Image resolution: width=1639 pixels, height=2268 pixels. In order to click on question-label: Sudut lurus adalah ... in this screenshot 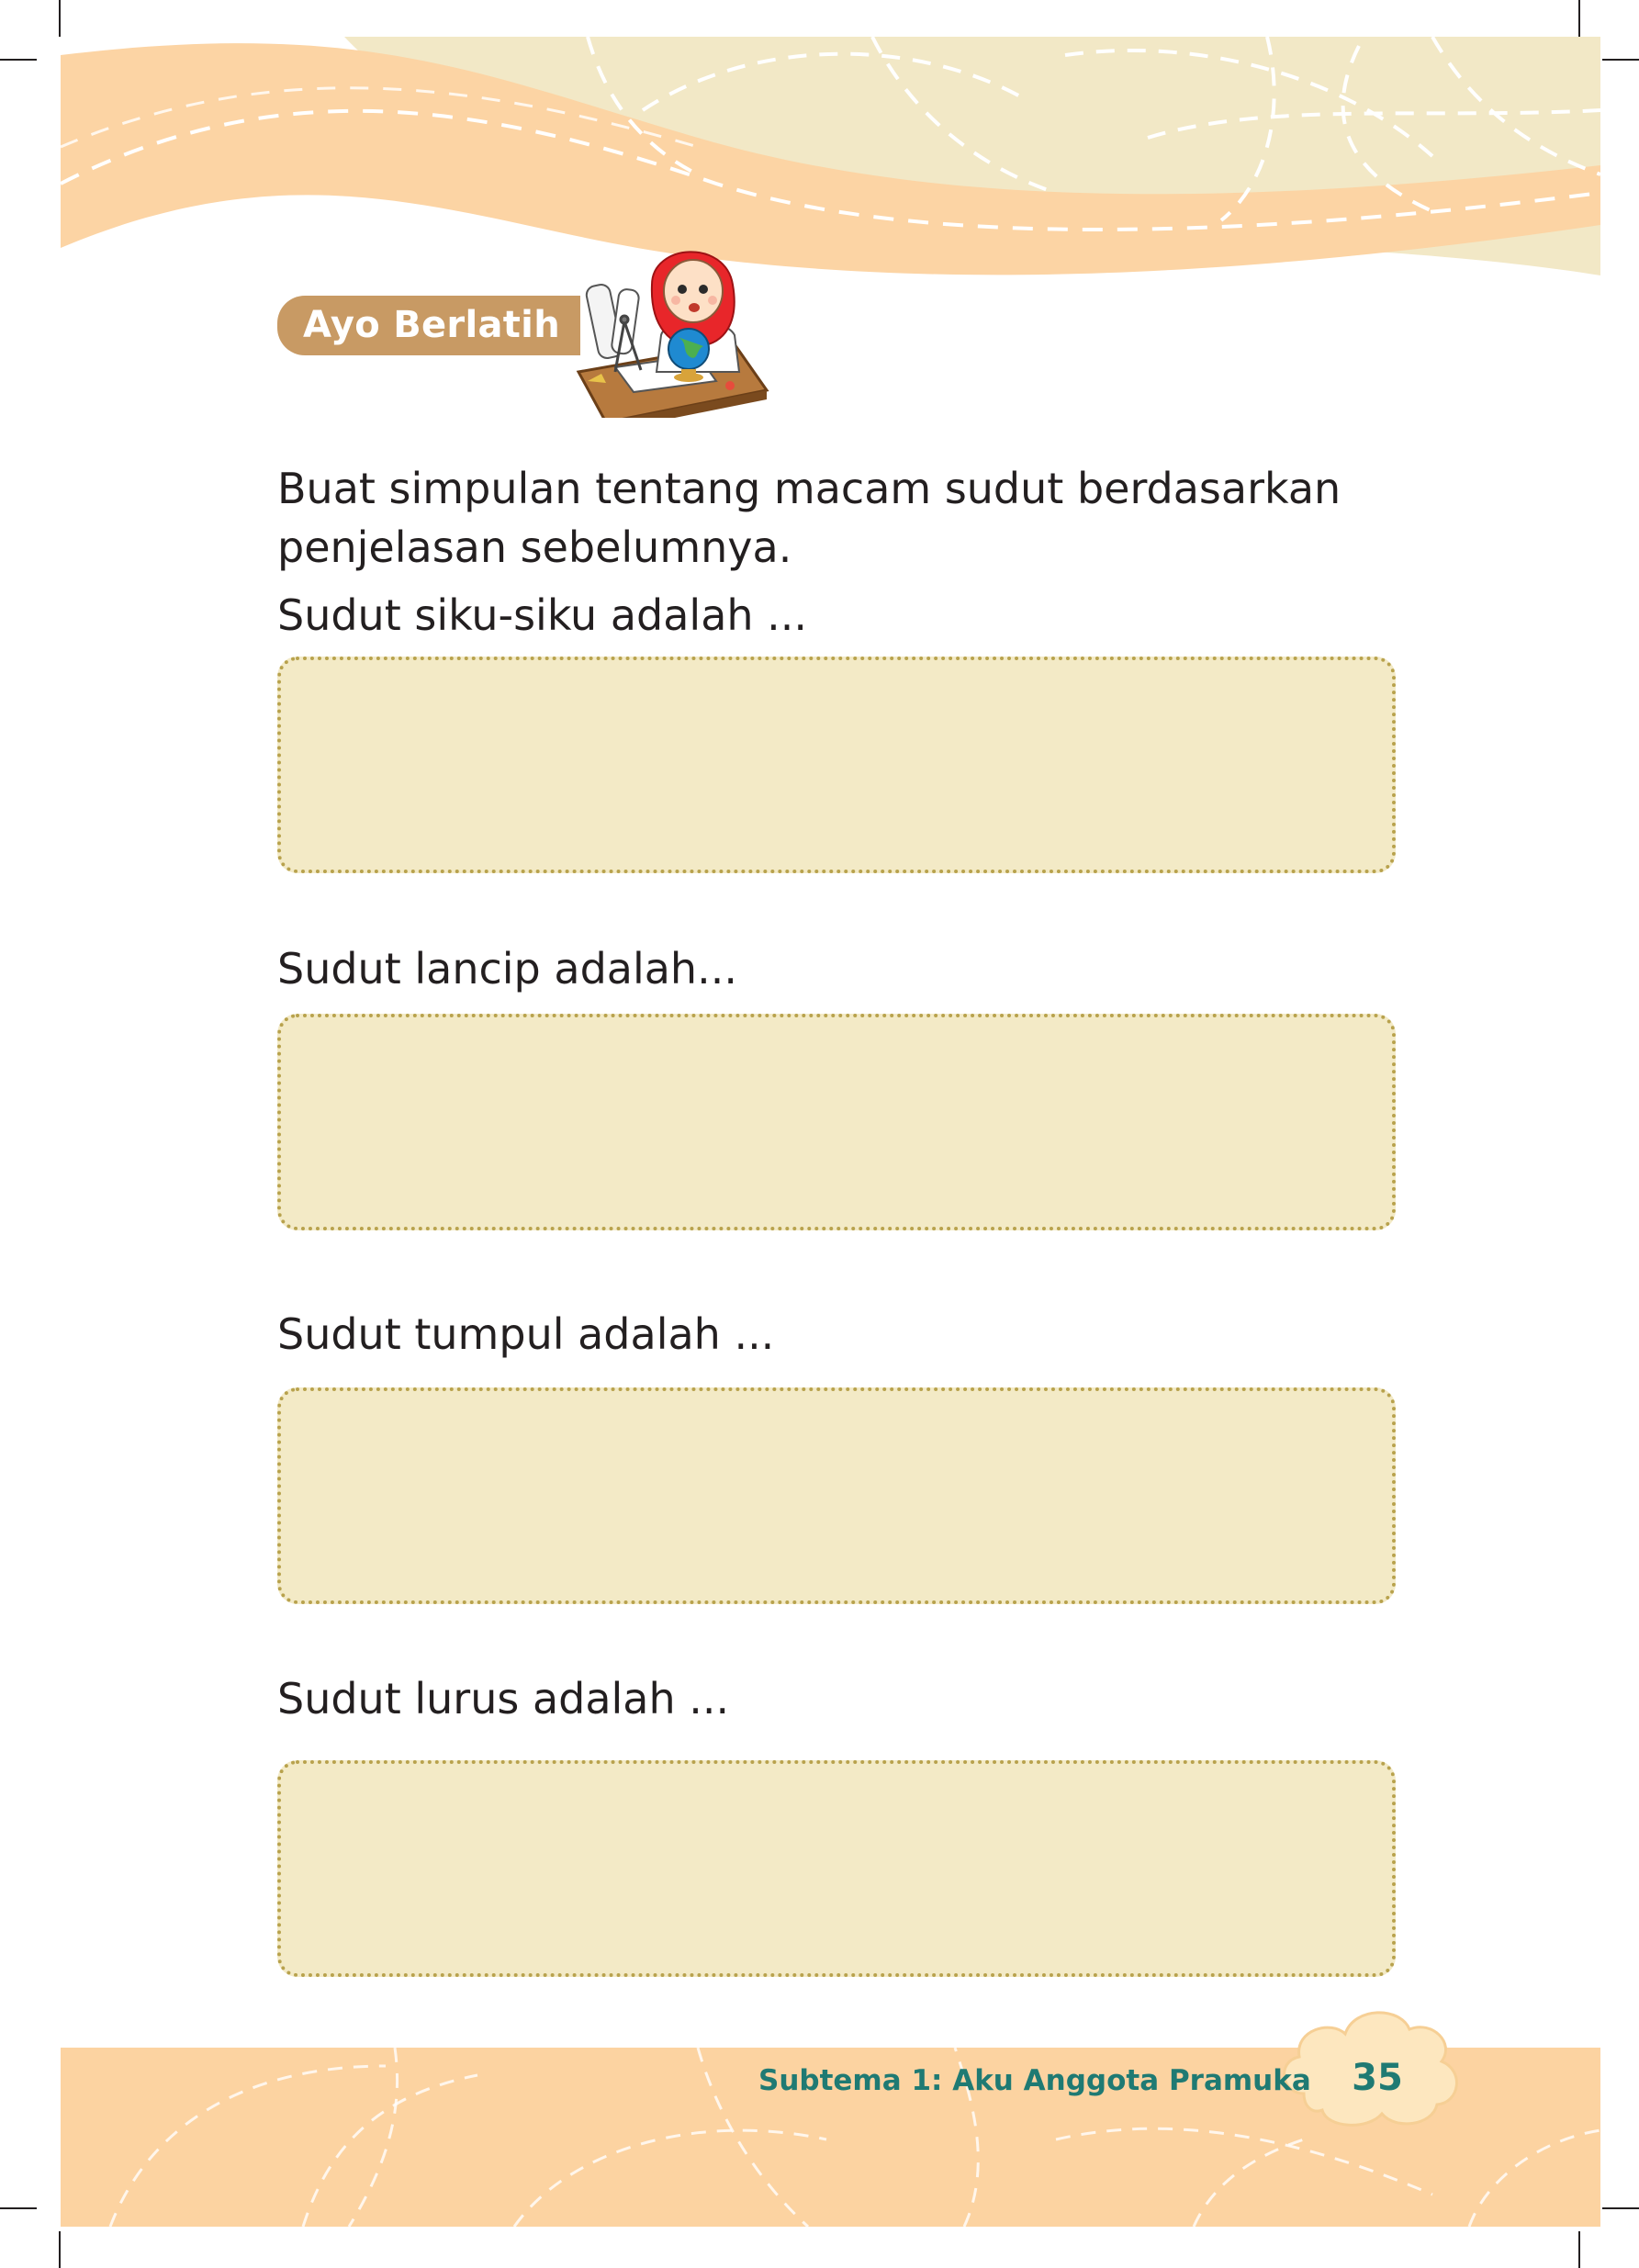, I will do `click(503, 1699)`.